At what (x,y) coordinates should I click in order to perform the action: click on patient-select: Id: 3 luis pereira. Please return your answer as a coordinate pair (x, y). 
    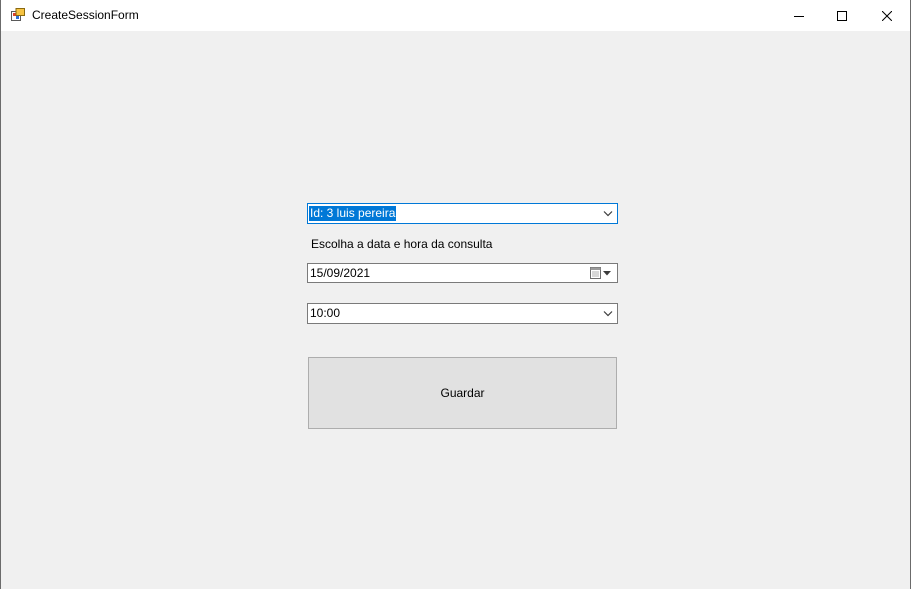
    Looking at the image, I should click on (462, 213).